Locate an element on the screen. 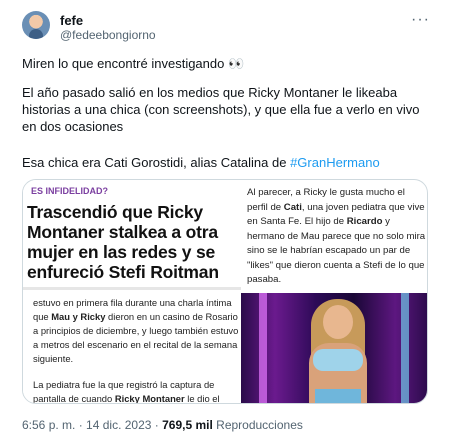 The width and height of the screenshot is (450, 444). hashtag-link: #GranHermano is located at coordinates (335, 162).